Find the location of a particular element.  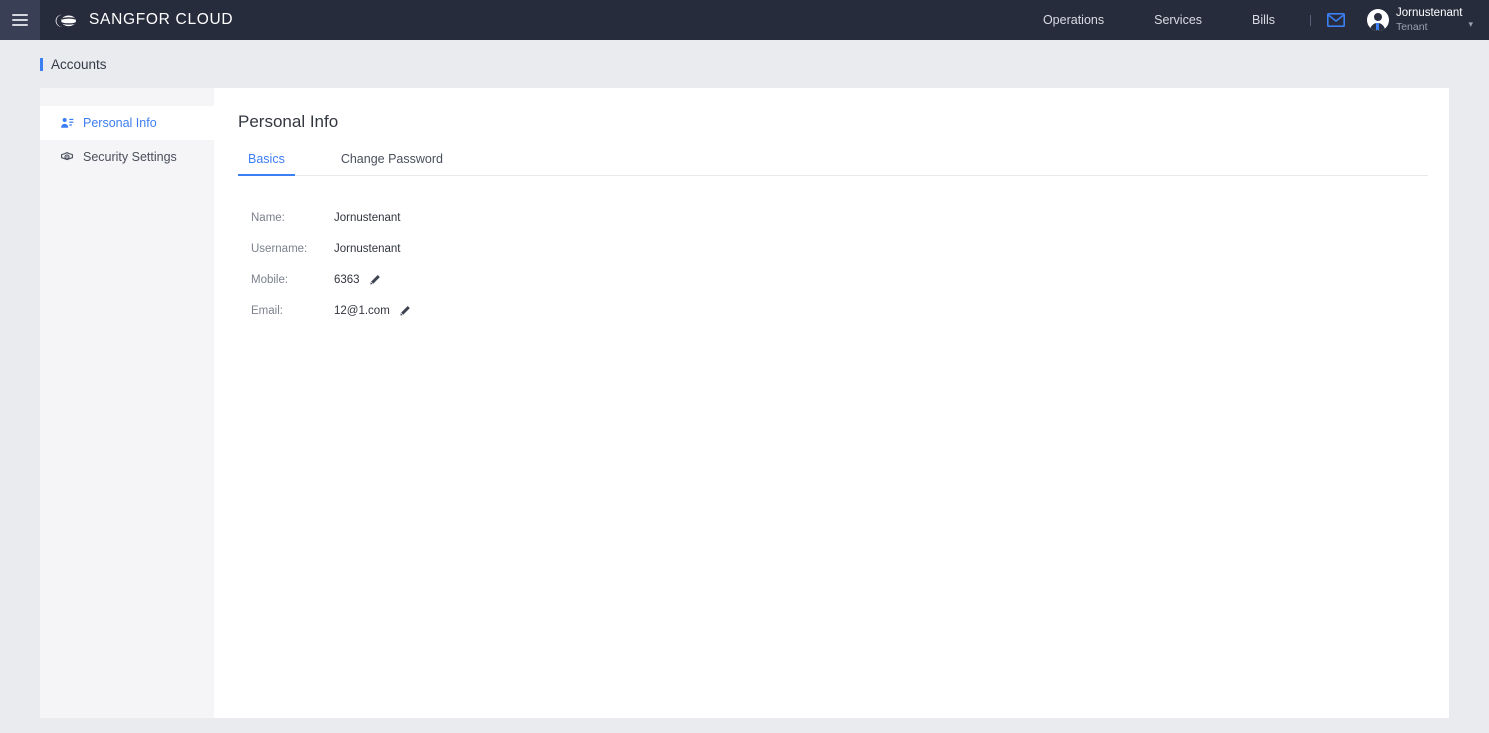

field-value-username: Jornustenant is located at coordinates (367, 249).